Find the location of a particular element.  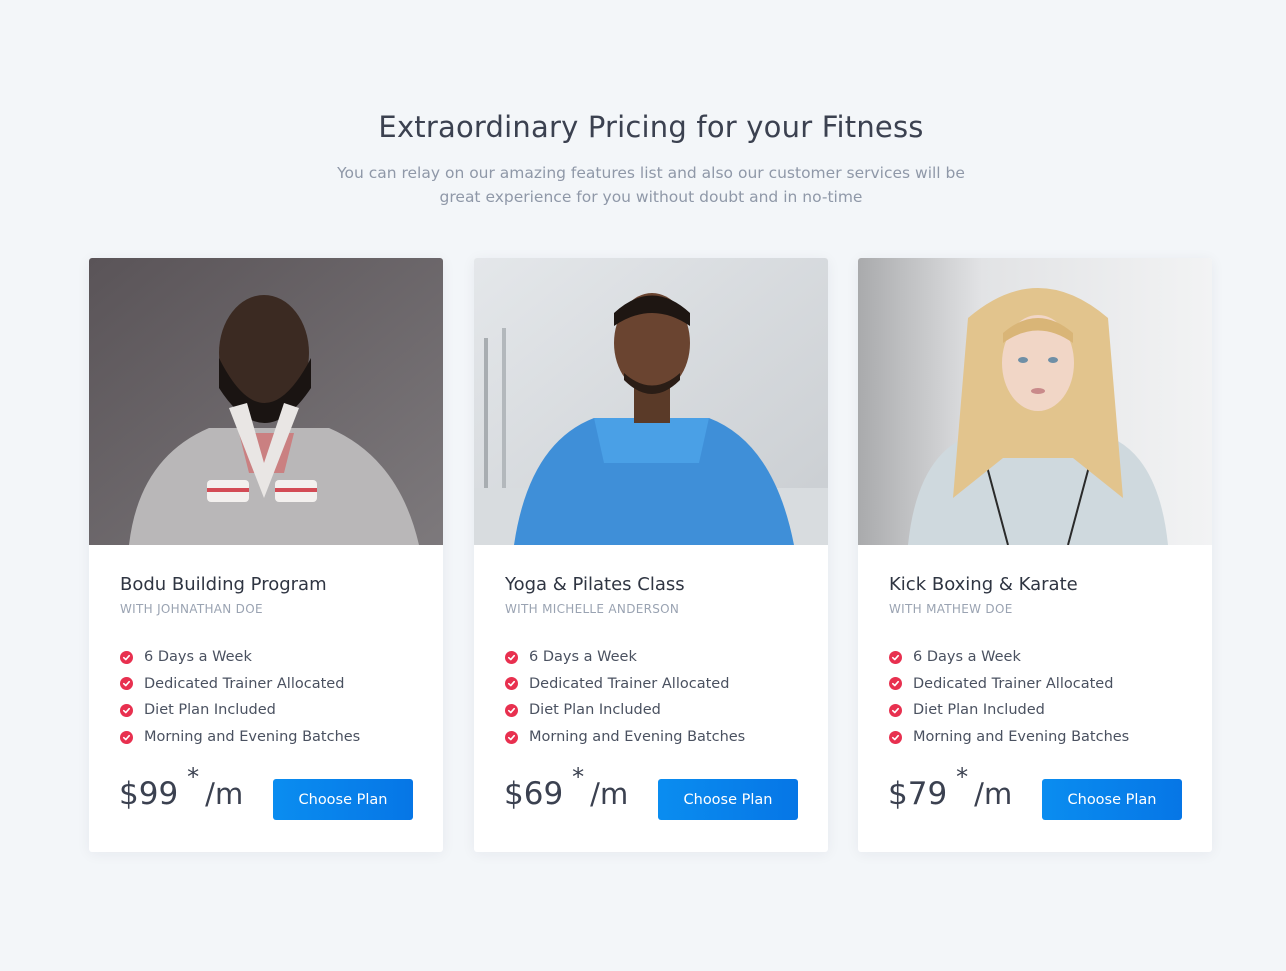

plan-title: Kick Boxing & Karate is located at coordinates (983, 584).